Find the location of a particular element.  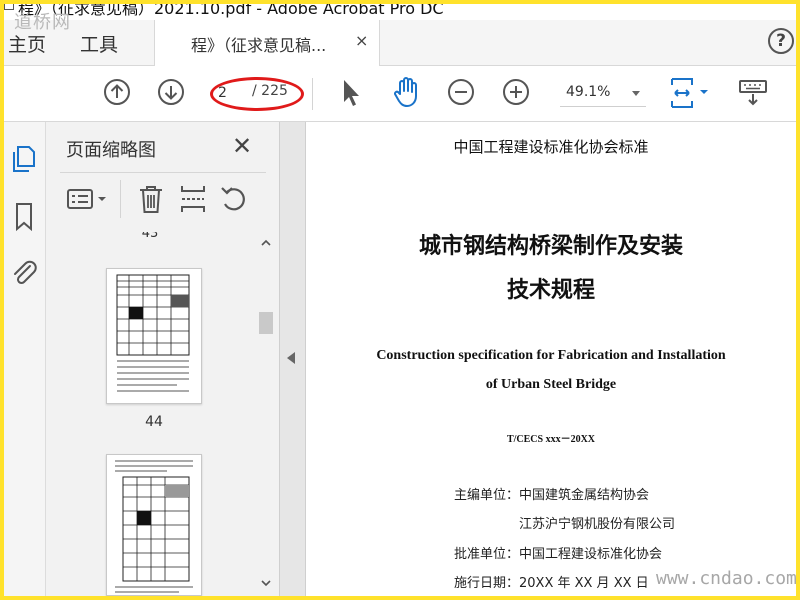

hand-icon is located at coordinates (405, 92).